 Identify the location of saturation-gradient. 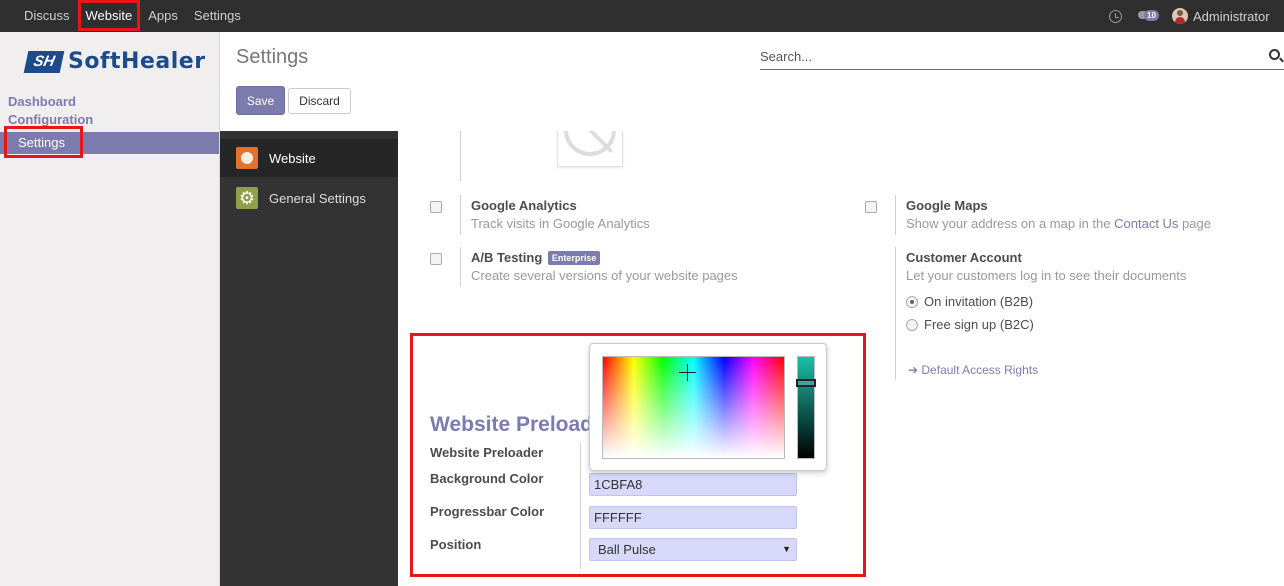
(693, 407).